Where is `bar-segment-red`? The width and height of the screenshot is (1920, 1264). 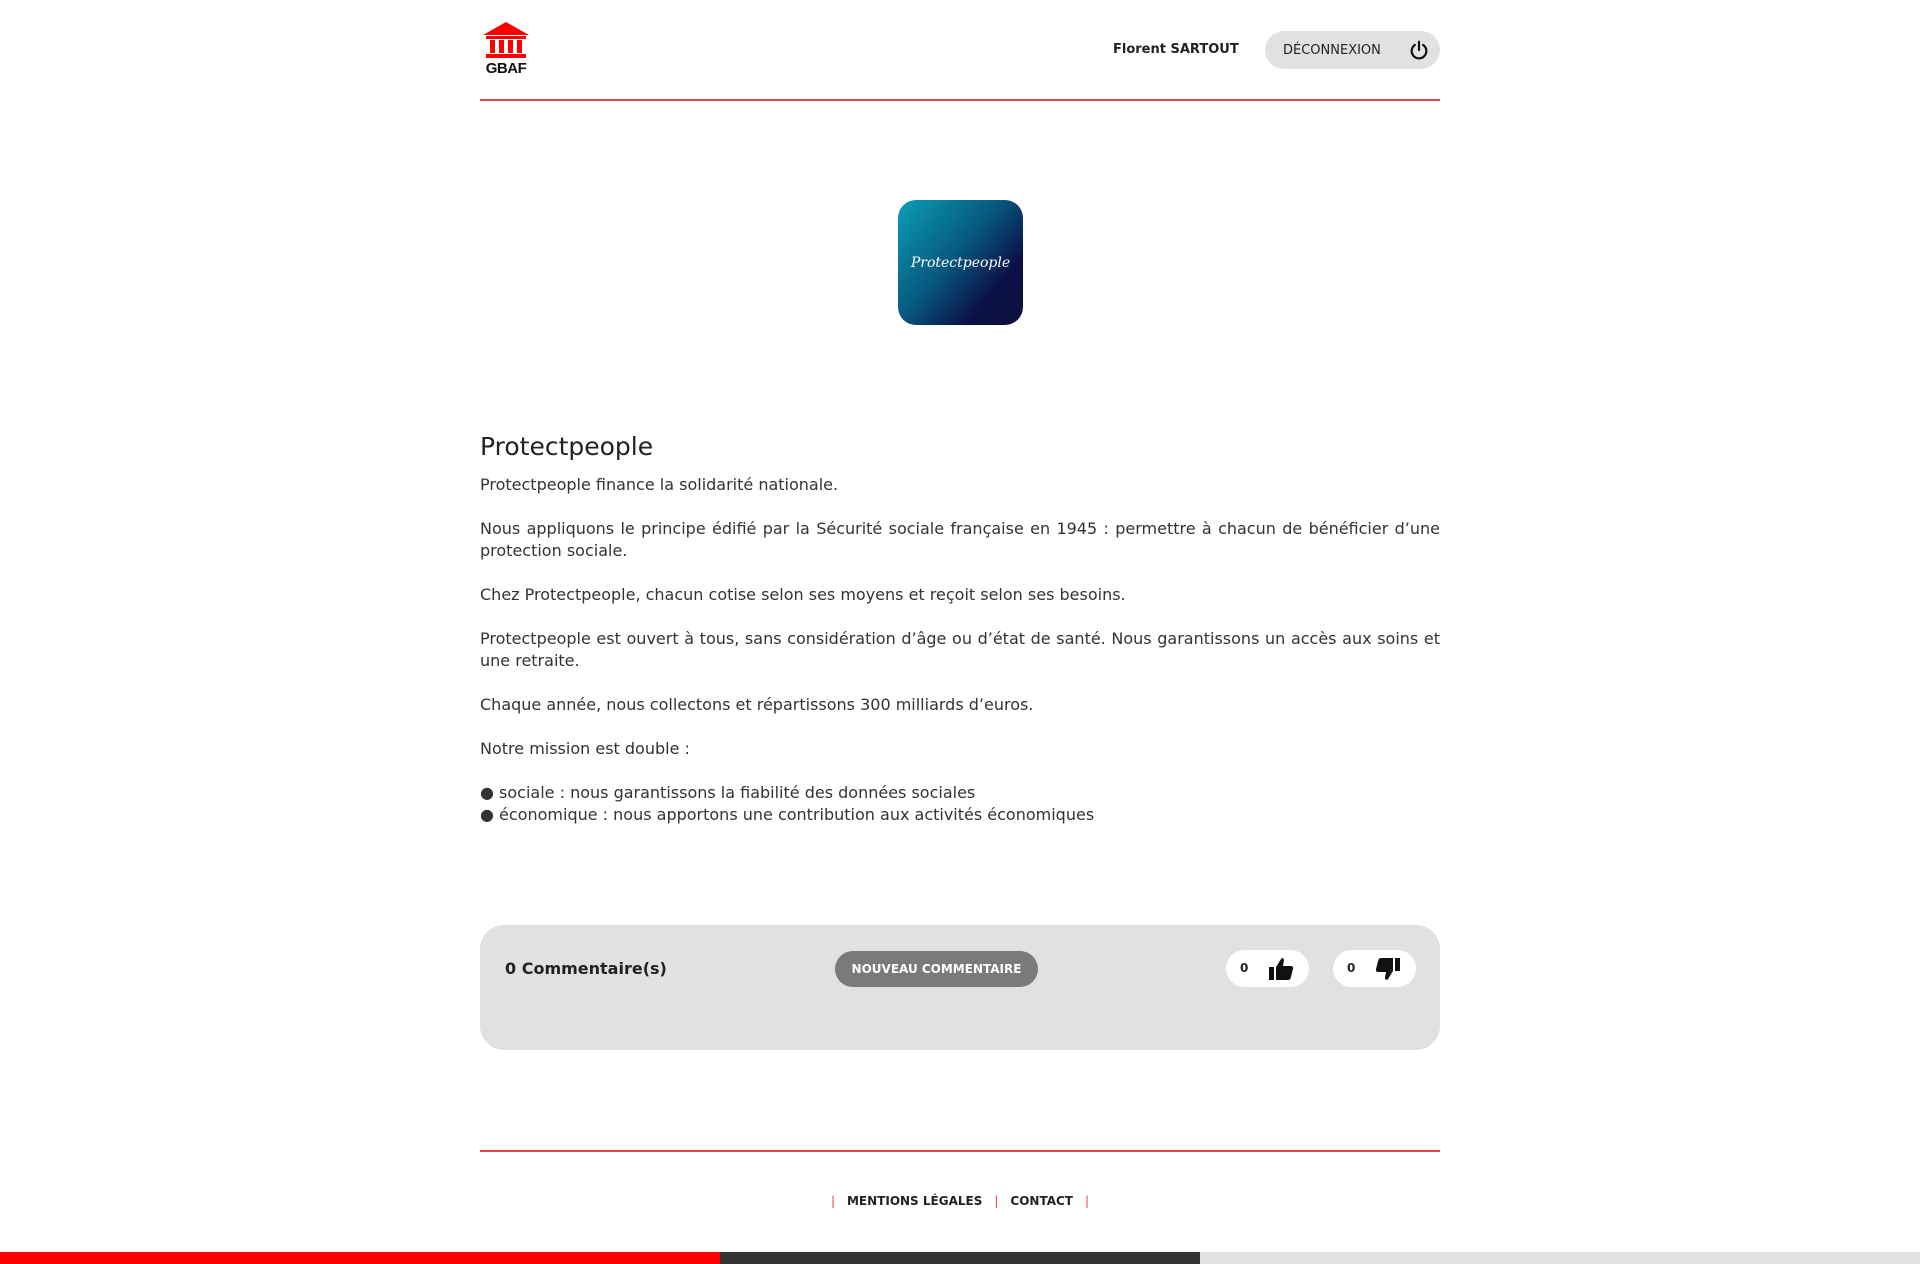 bar-segment-red is located at coordinates (360, 1258).